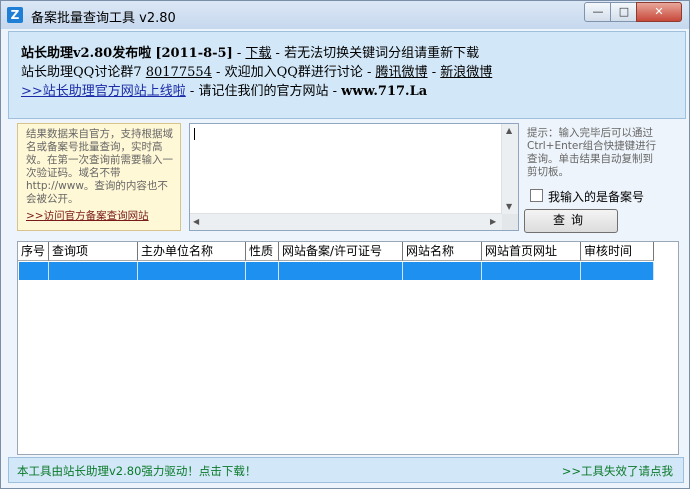  I want to click on table-row, so click(336, 271).